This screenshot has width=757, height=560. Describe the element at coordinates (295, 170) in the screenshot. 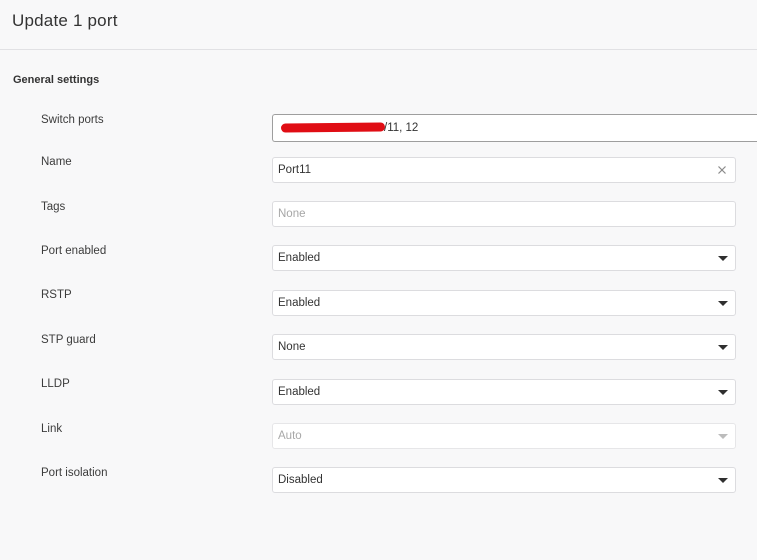

I see `name-value: Port11` at that location.